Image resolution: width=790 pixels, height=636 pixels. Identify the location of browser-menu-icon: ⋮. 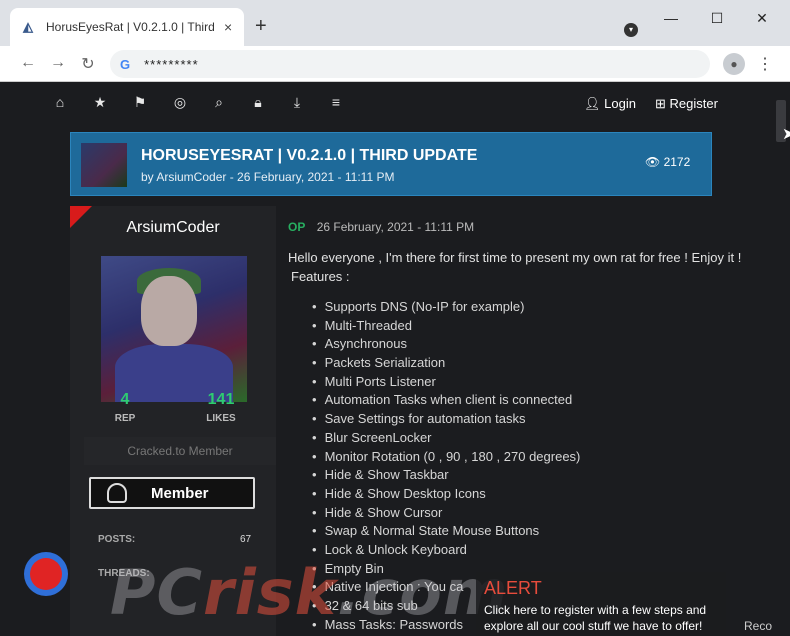
(765, 64).